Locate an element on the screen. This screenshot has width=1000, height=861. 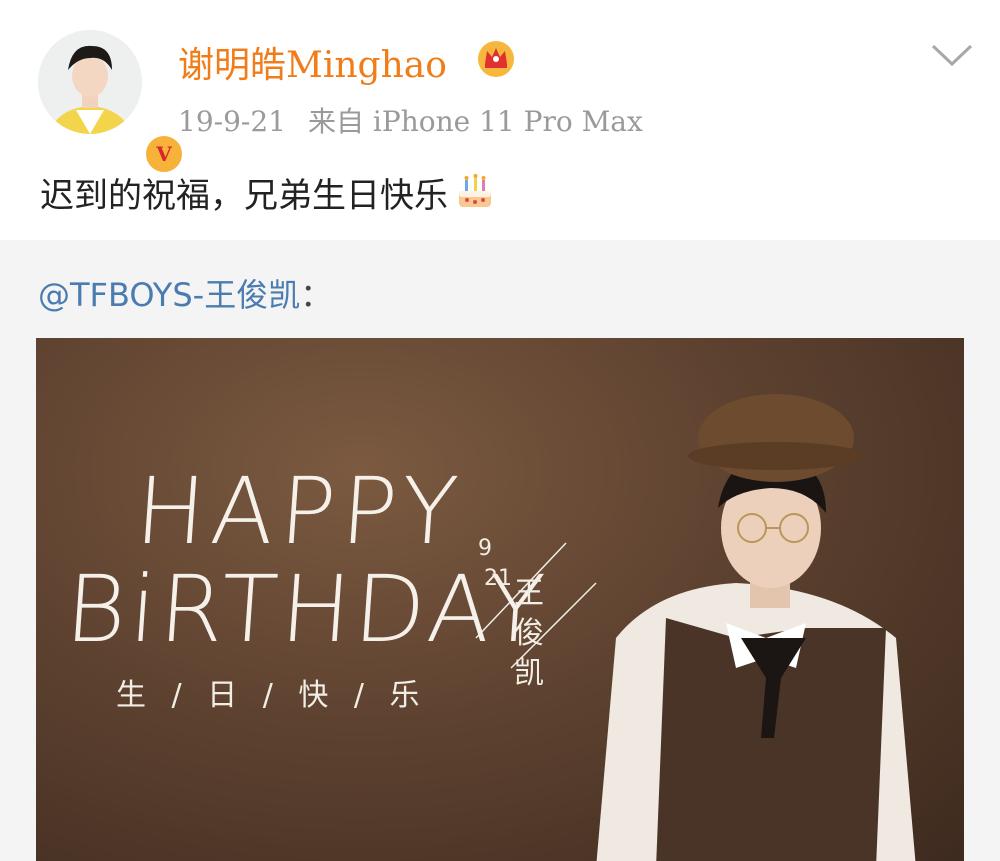
repost-author-line: @TFBOYS-王俊凯： is located at coordinates (185, 293).